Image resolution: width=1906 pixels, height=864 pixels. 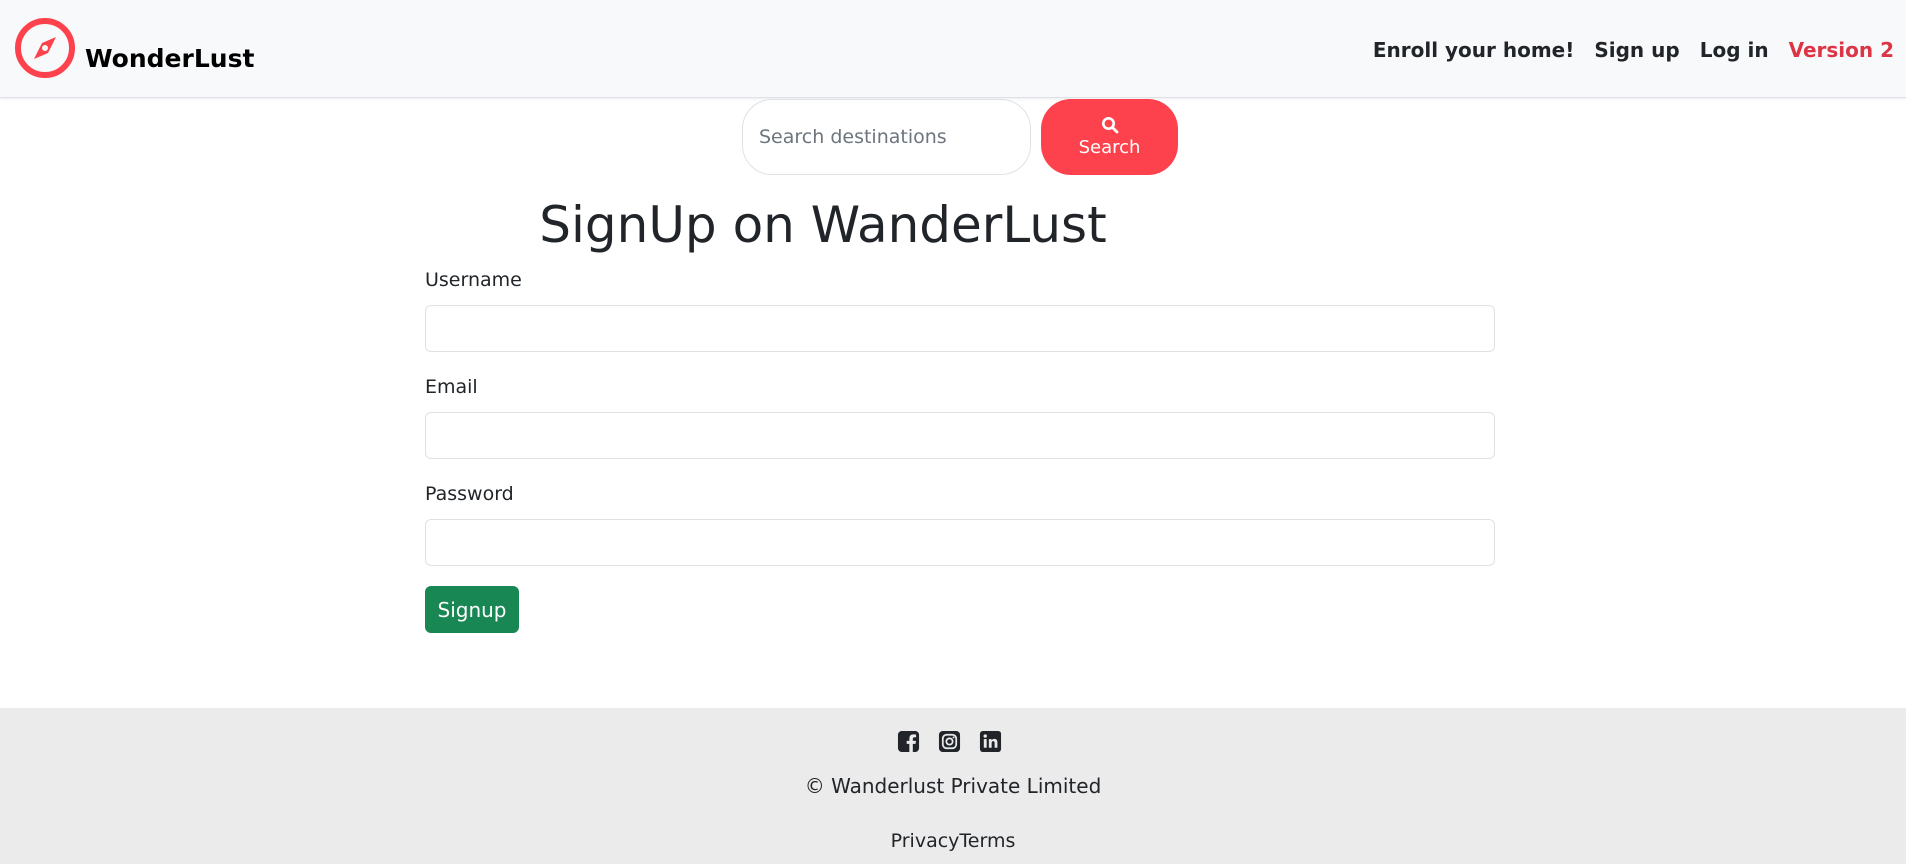 I want to click on search-button: Search, so click(x=1109, y=137).